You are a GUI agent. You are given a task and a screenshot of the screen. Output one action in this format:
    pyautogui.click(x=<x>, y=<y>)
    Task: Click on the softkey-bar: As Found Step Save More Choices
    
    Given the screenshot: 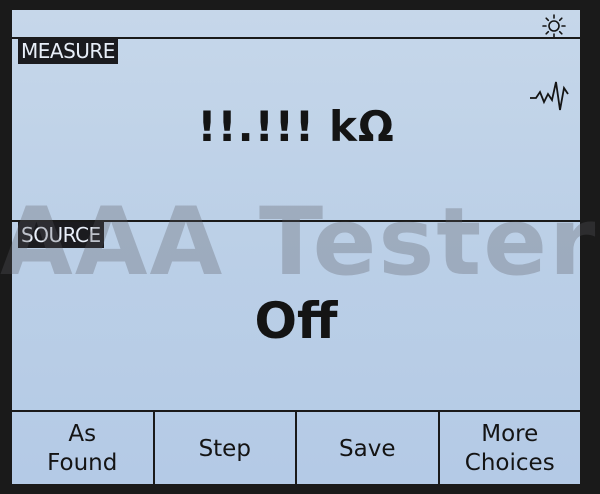 What is the action you would take?
    pyautogui.click(x=296, y=447)
    